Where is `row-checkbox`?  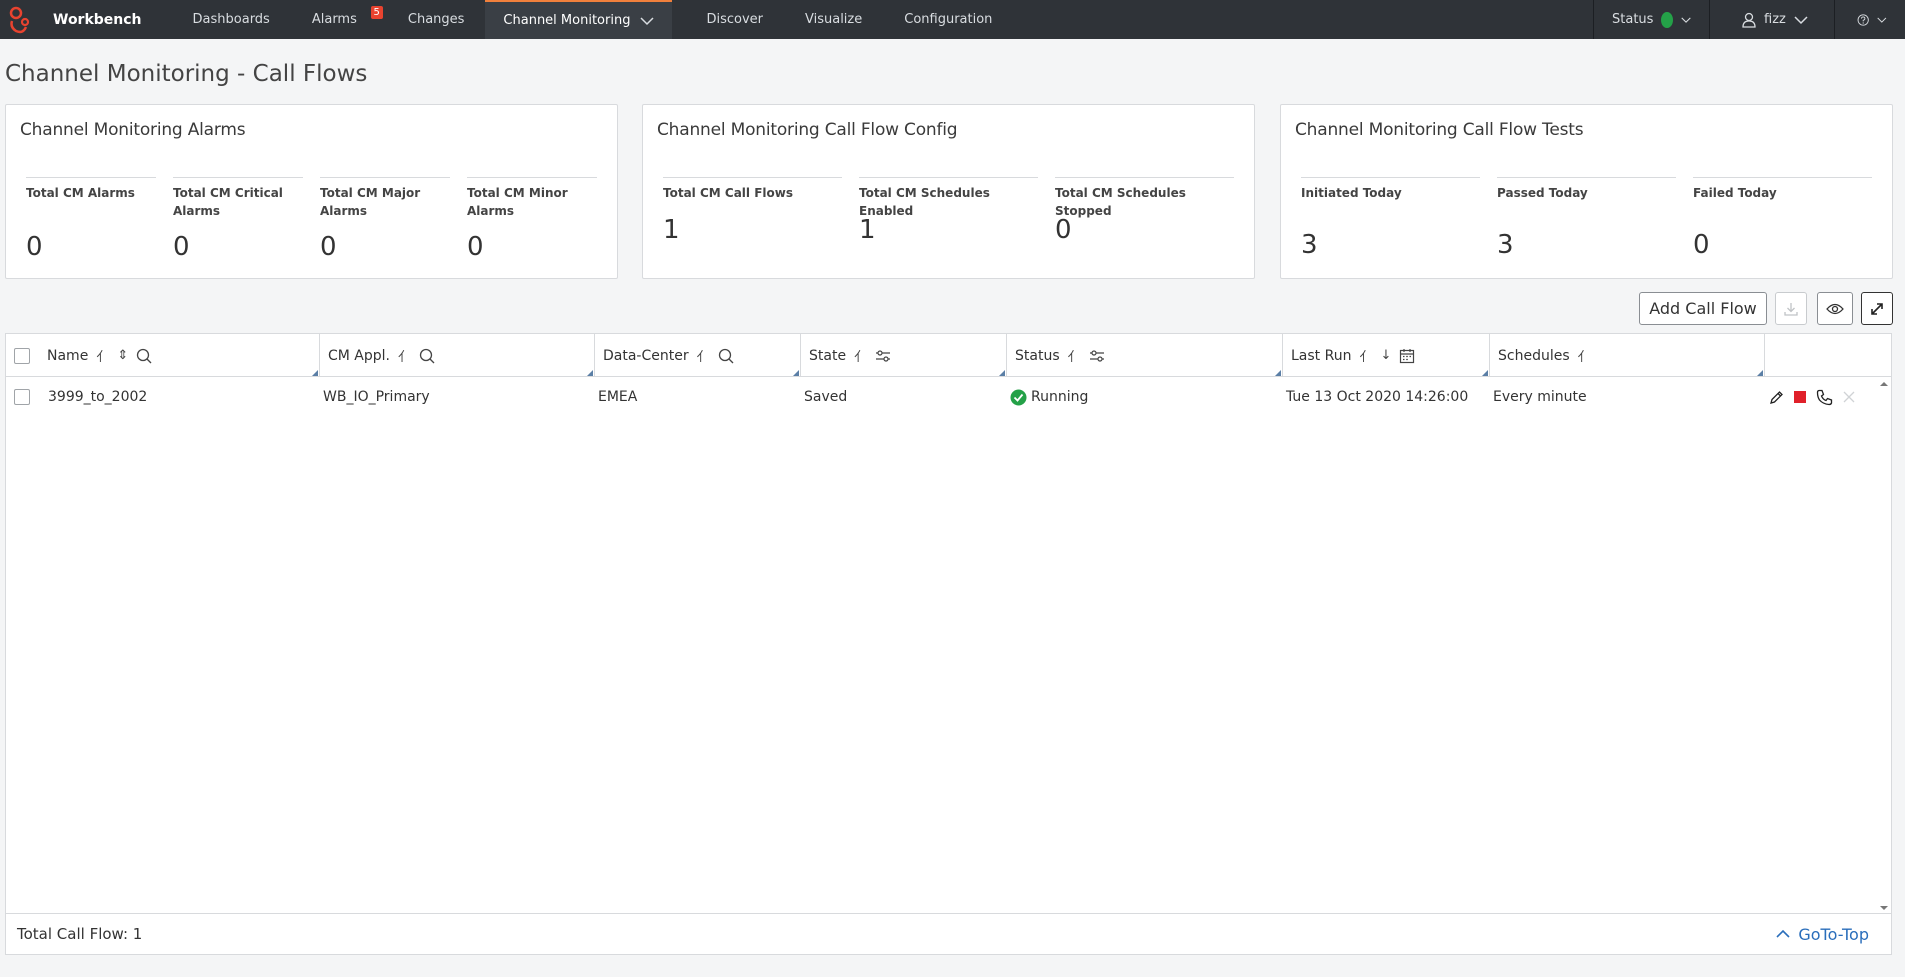
row-checkbox is located at coordinates (22, 397).